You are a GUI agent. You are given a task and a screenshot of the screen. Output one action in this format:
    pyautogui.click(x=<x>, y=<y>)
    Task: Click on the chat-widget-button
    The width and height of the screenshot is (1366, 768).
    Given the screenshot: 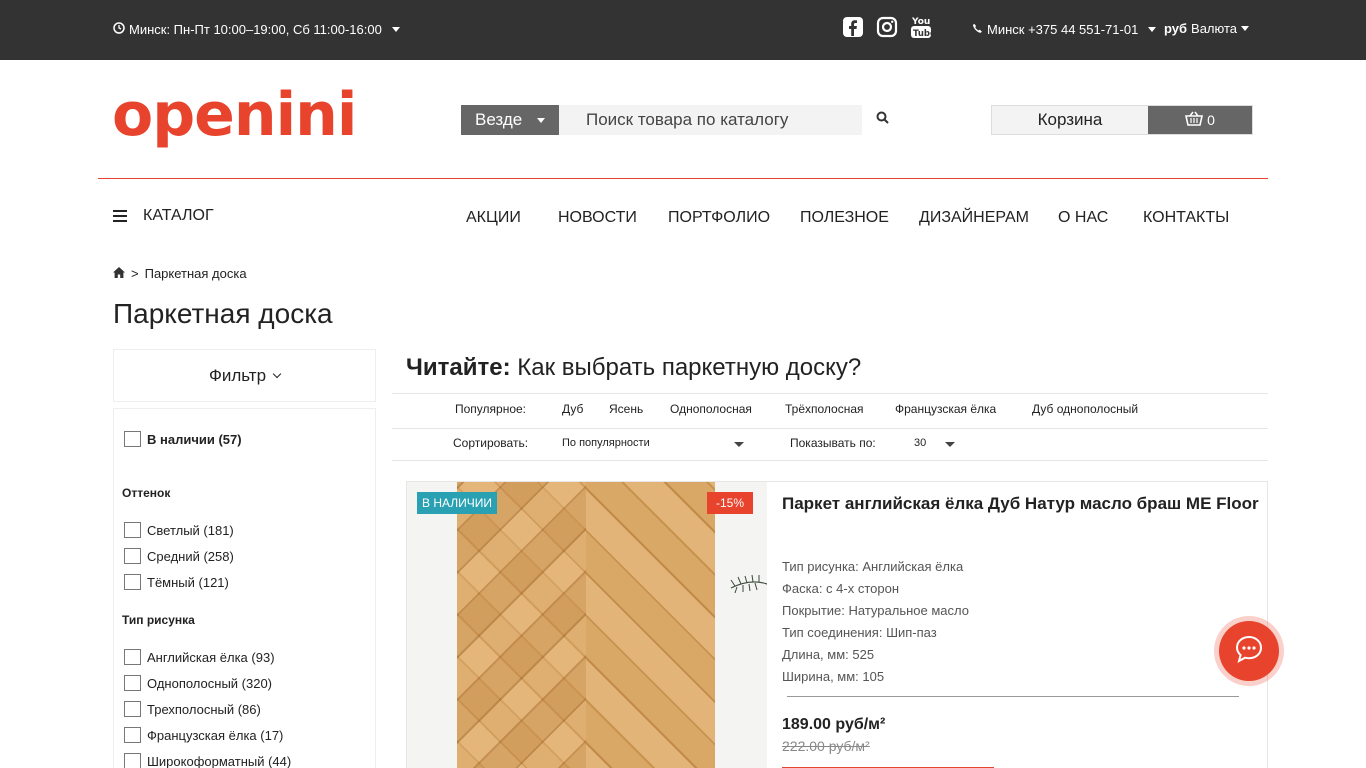 What is the action you would take?
    pyautogui.click(x=1249, y=651)
    